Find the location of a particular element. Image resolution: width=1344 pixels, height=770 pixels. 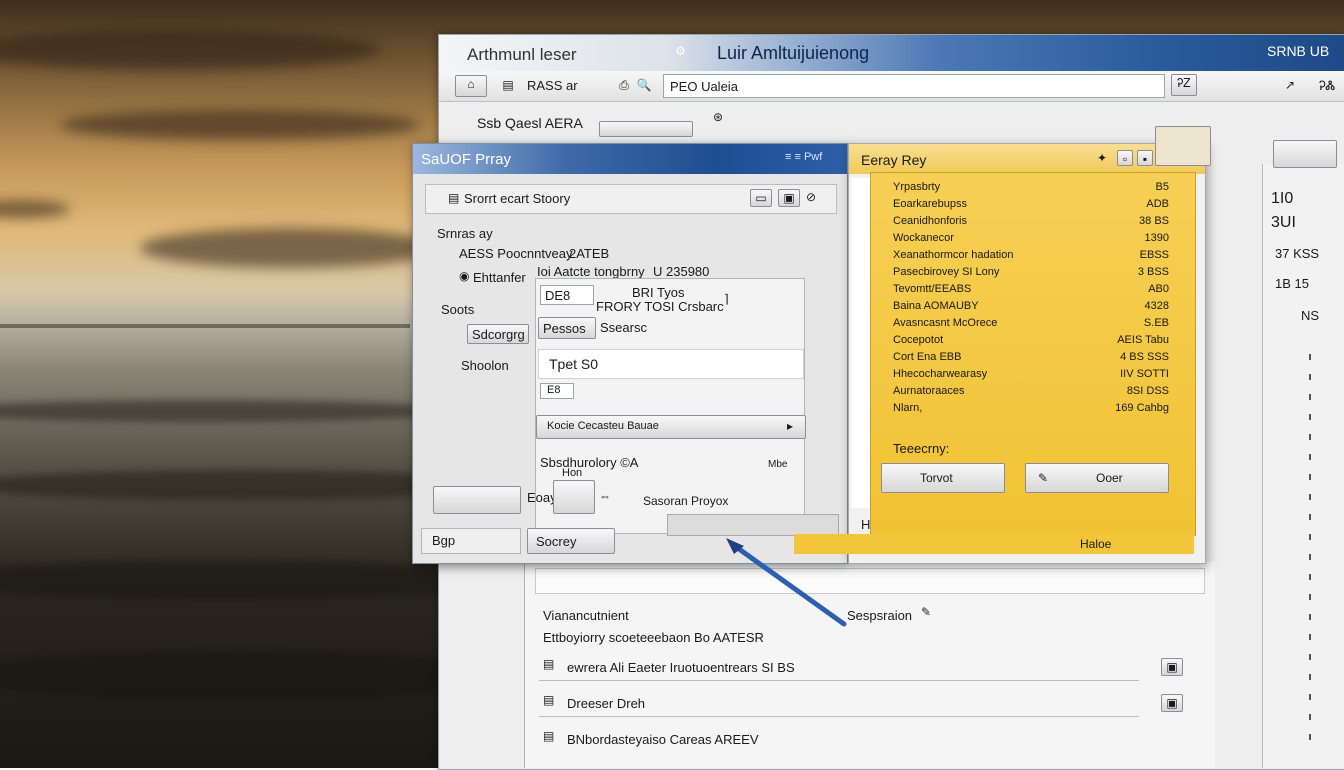

footer-button: Socrey is located at coordinates (571, 541).